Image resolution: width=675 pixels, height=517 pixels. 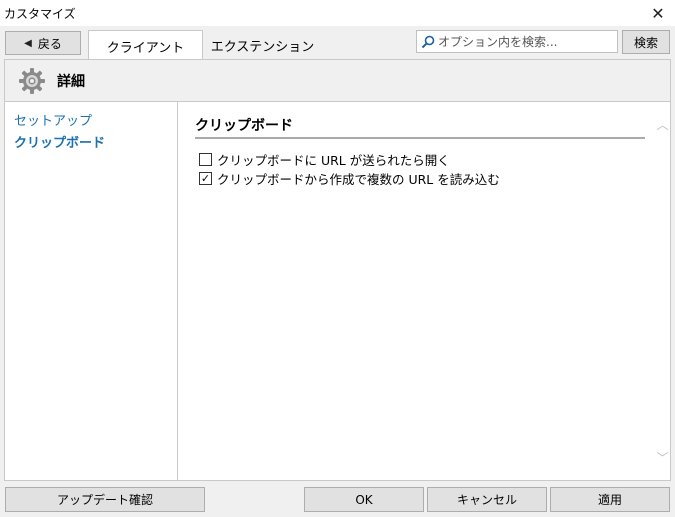 I want to click on cancel-label: キャンセル, so click(x=486, y=500).